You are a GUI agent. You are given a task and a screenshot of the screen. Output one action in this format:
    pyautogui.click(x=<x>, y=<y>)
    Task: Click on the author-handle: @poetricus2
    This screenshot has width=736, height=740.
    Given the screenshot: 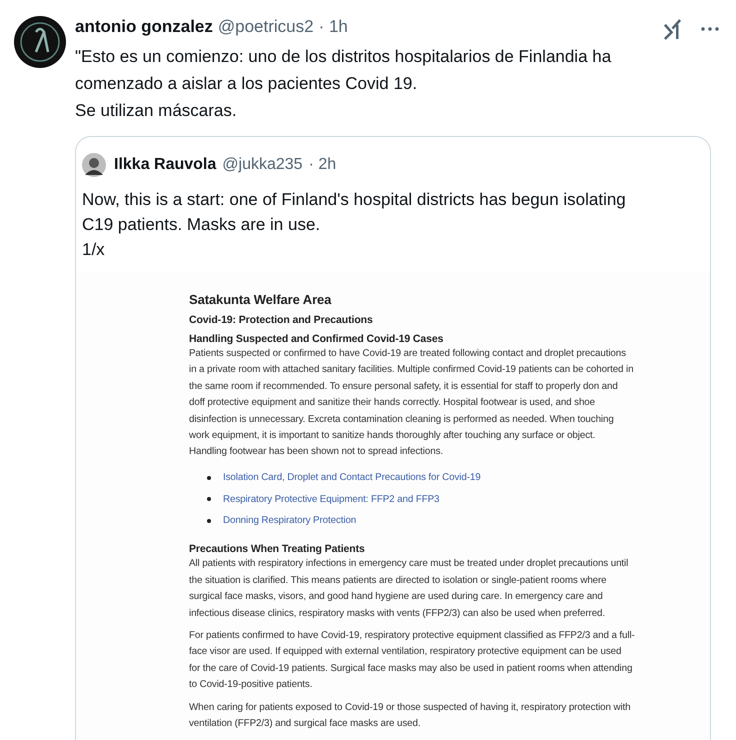 What is the action you would take?
    pyautogui.click(x=266, y=27)
    